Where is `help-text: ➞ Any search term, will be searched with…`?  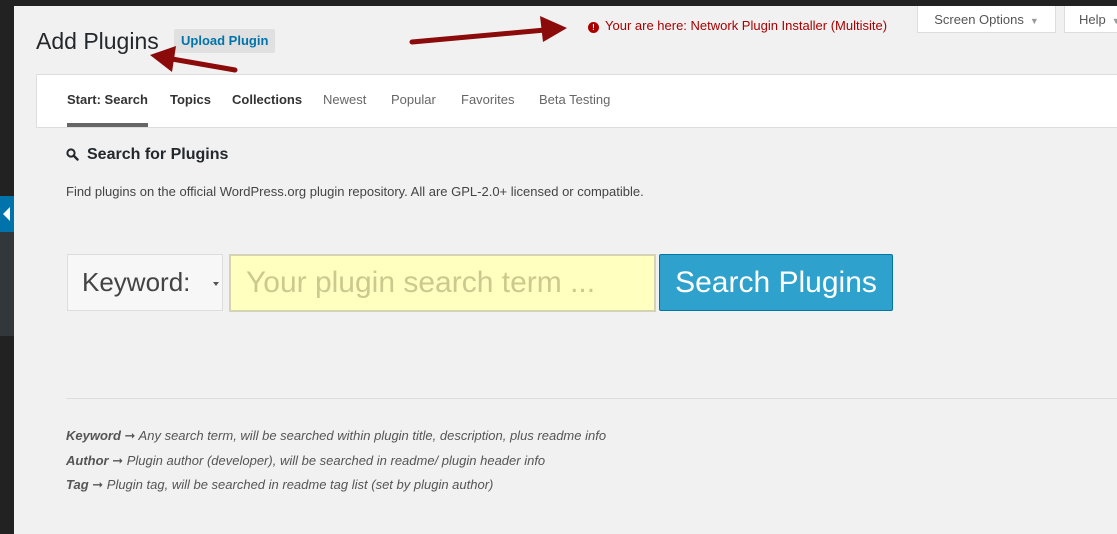
help-text: ➞ Any search term, will be searched with… is located at coordinates (365, 435).